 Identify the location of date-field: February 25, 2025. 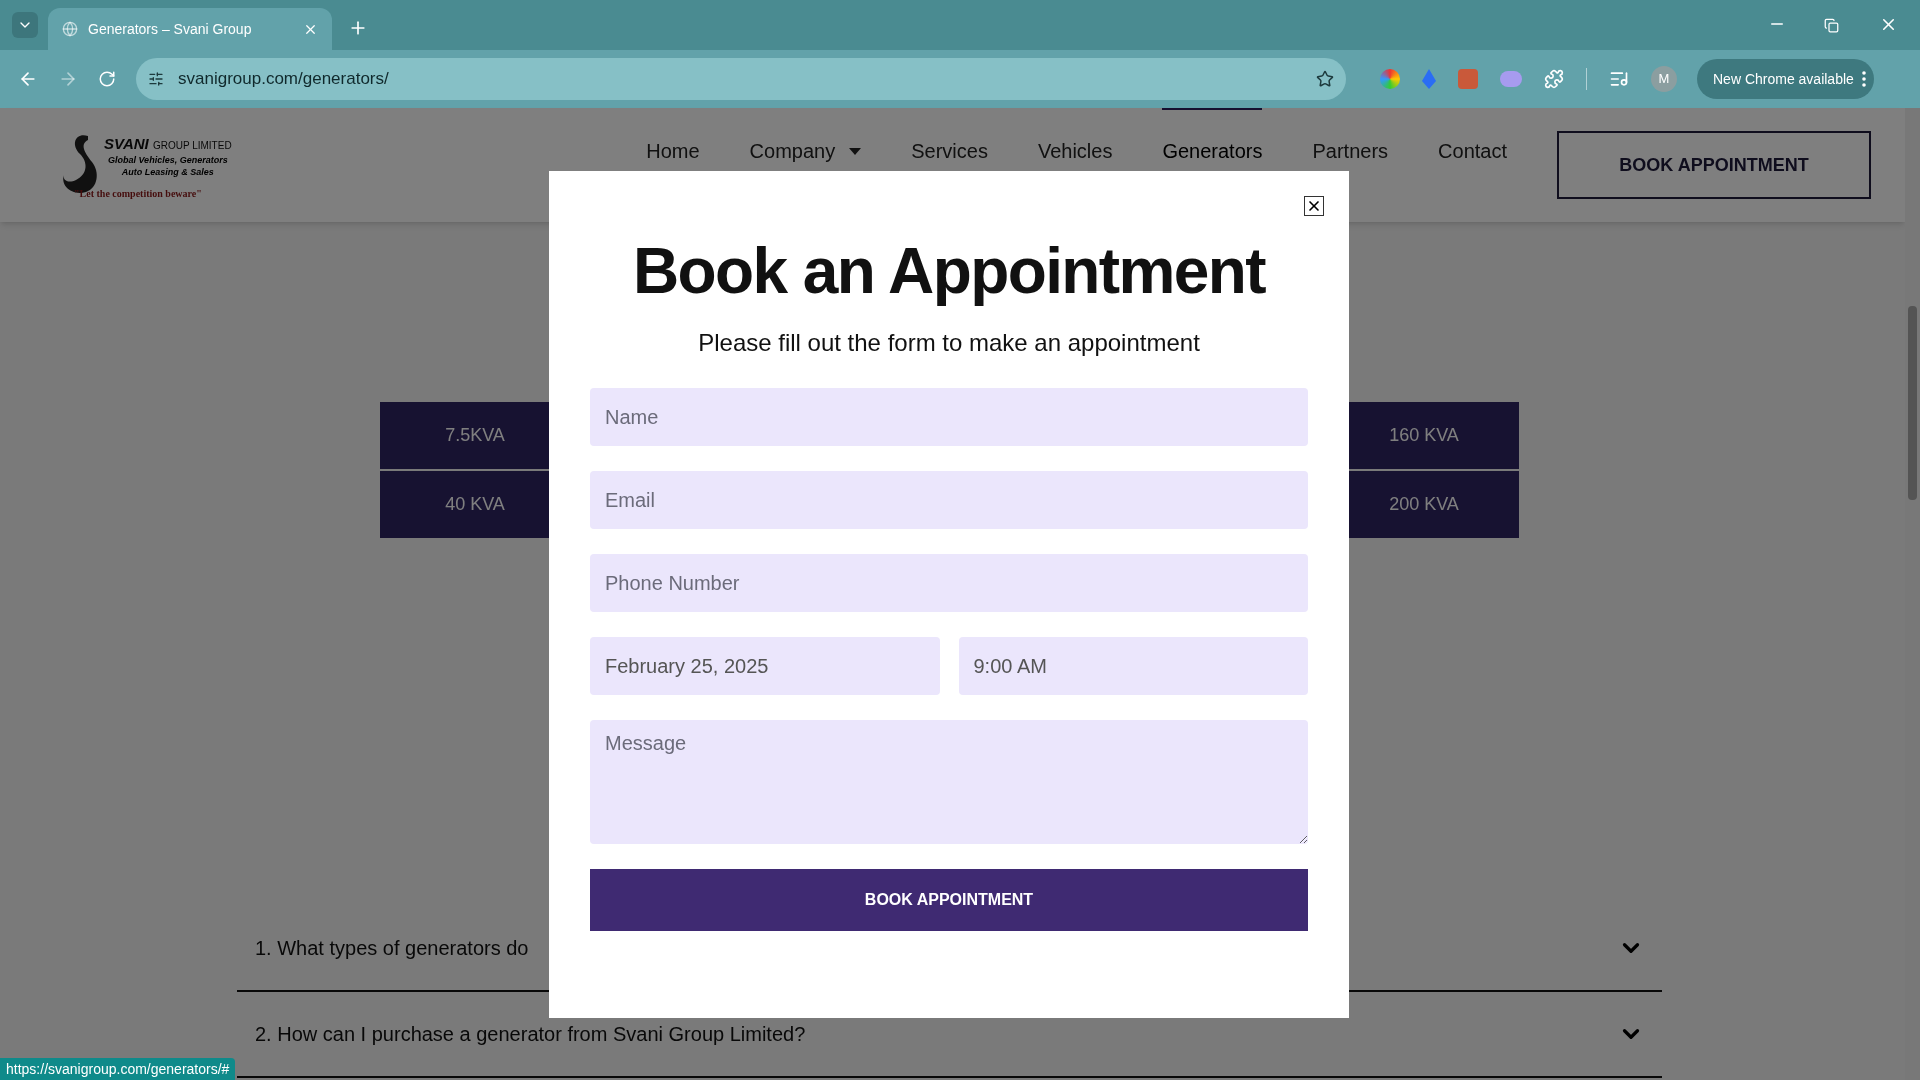
(765, 666).